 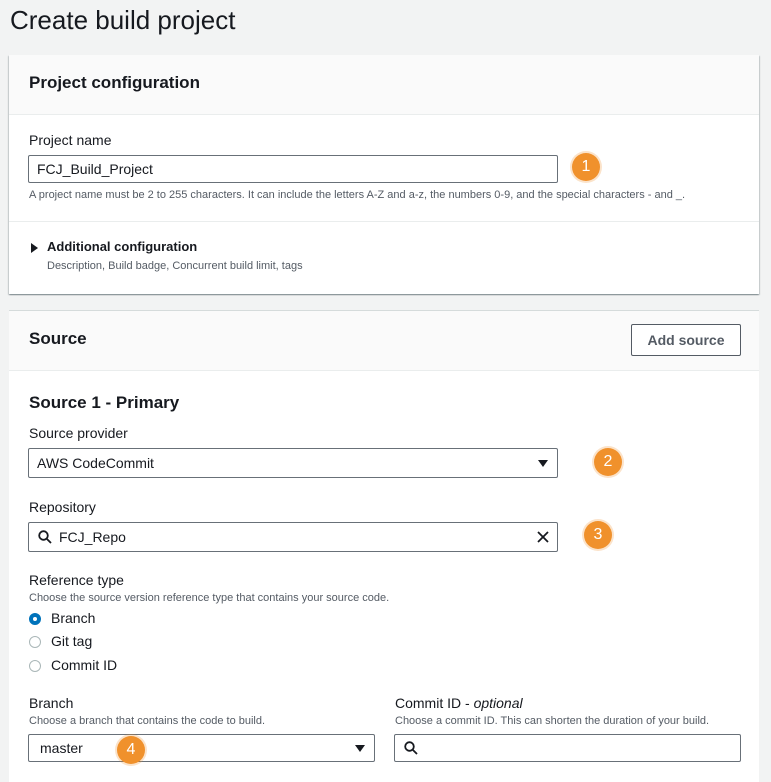 I want to click on branch-value: master, so click(x=61, y=748).